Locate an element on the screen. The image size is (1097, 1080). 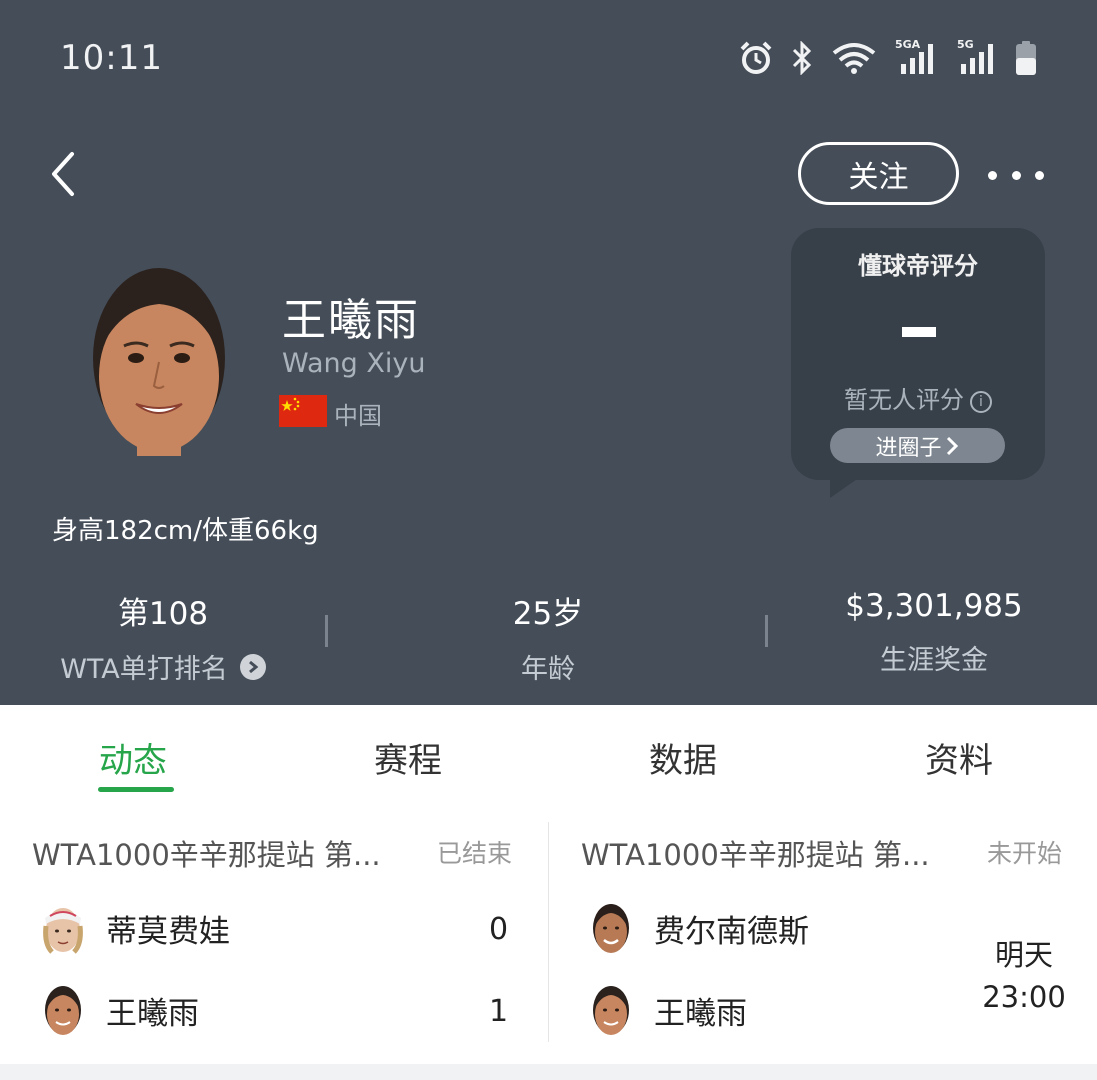
tab-news: 动态 is located at coordinates (133, 757).